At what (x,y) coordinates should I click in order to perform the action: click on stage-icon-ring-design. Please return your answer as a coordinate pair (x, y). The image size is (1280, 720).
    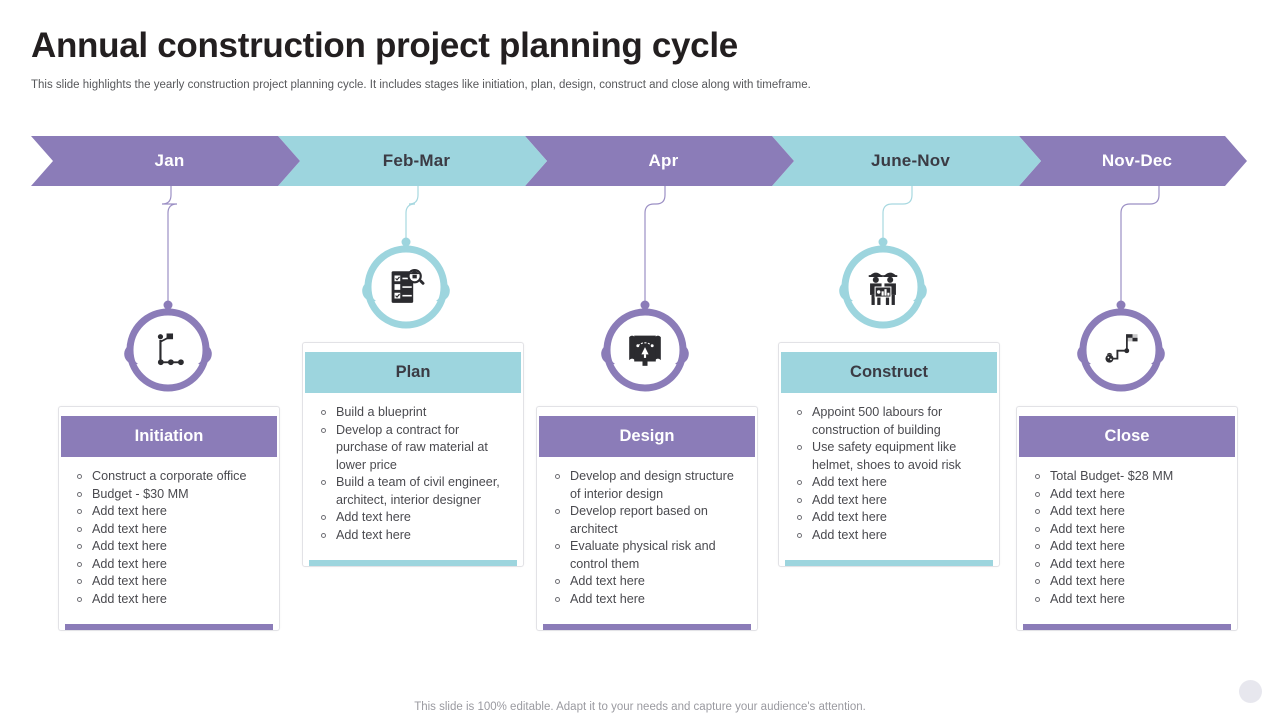
    Looking at the image, I should click on (645, 350).